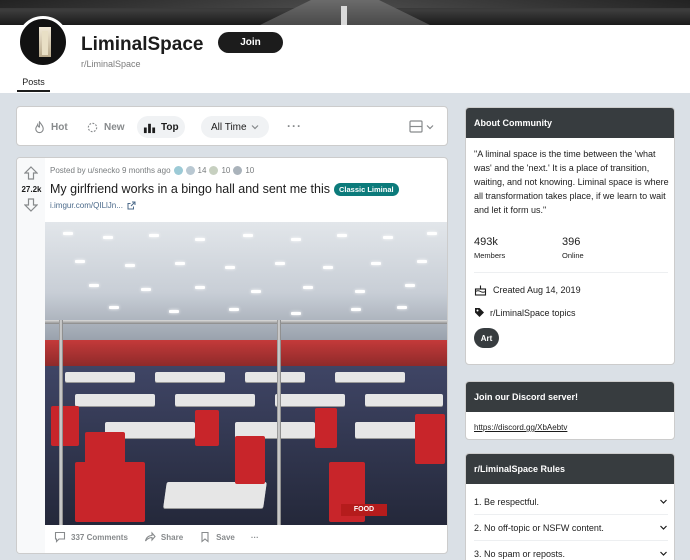 This screenshot has width=690, height=560. I want to click on divider, so click(571, 272).